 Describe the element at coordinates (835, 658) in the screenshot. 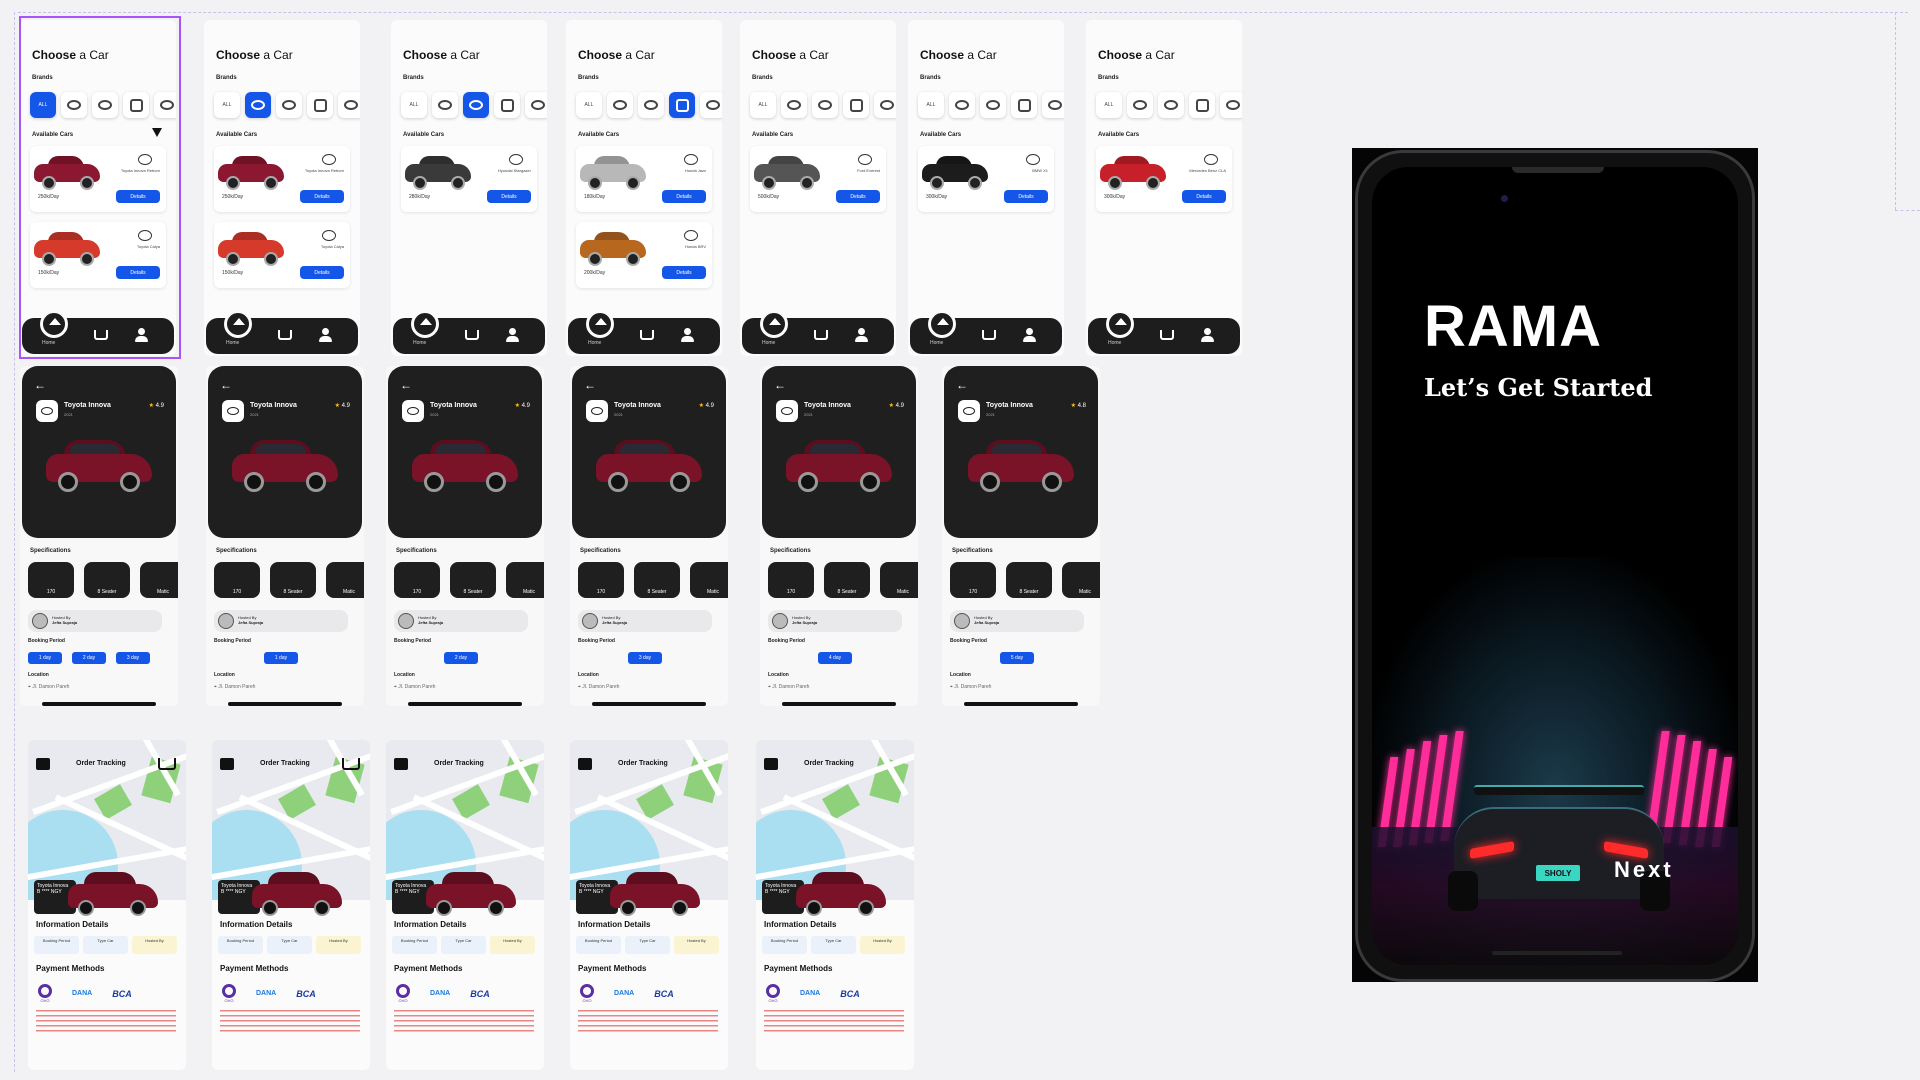

I see `day-button: 4 day` at that location.